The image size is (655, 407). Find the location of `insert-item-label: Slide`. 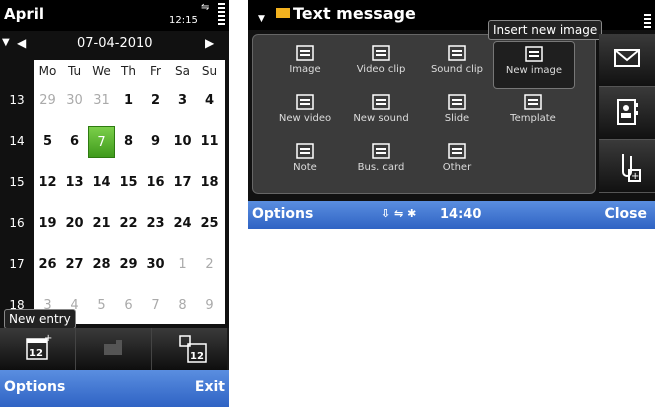

insert-item-label: Slide is located at coordinates (457, 118).